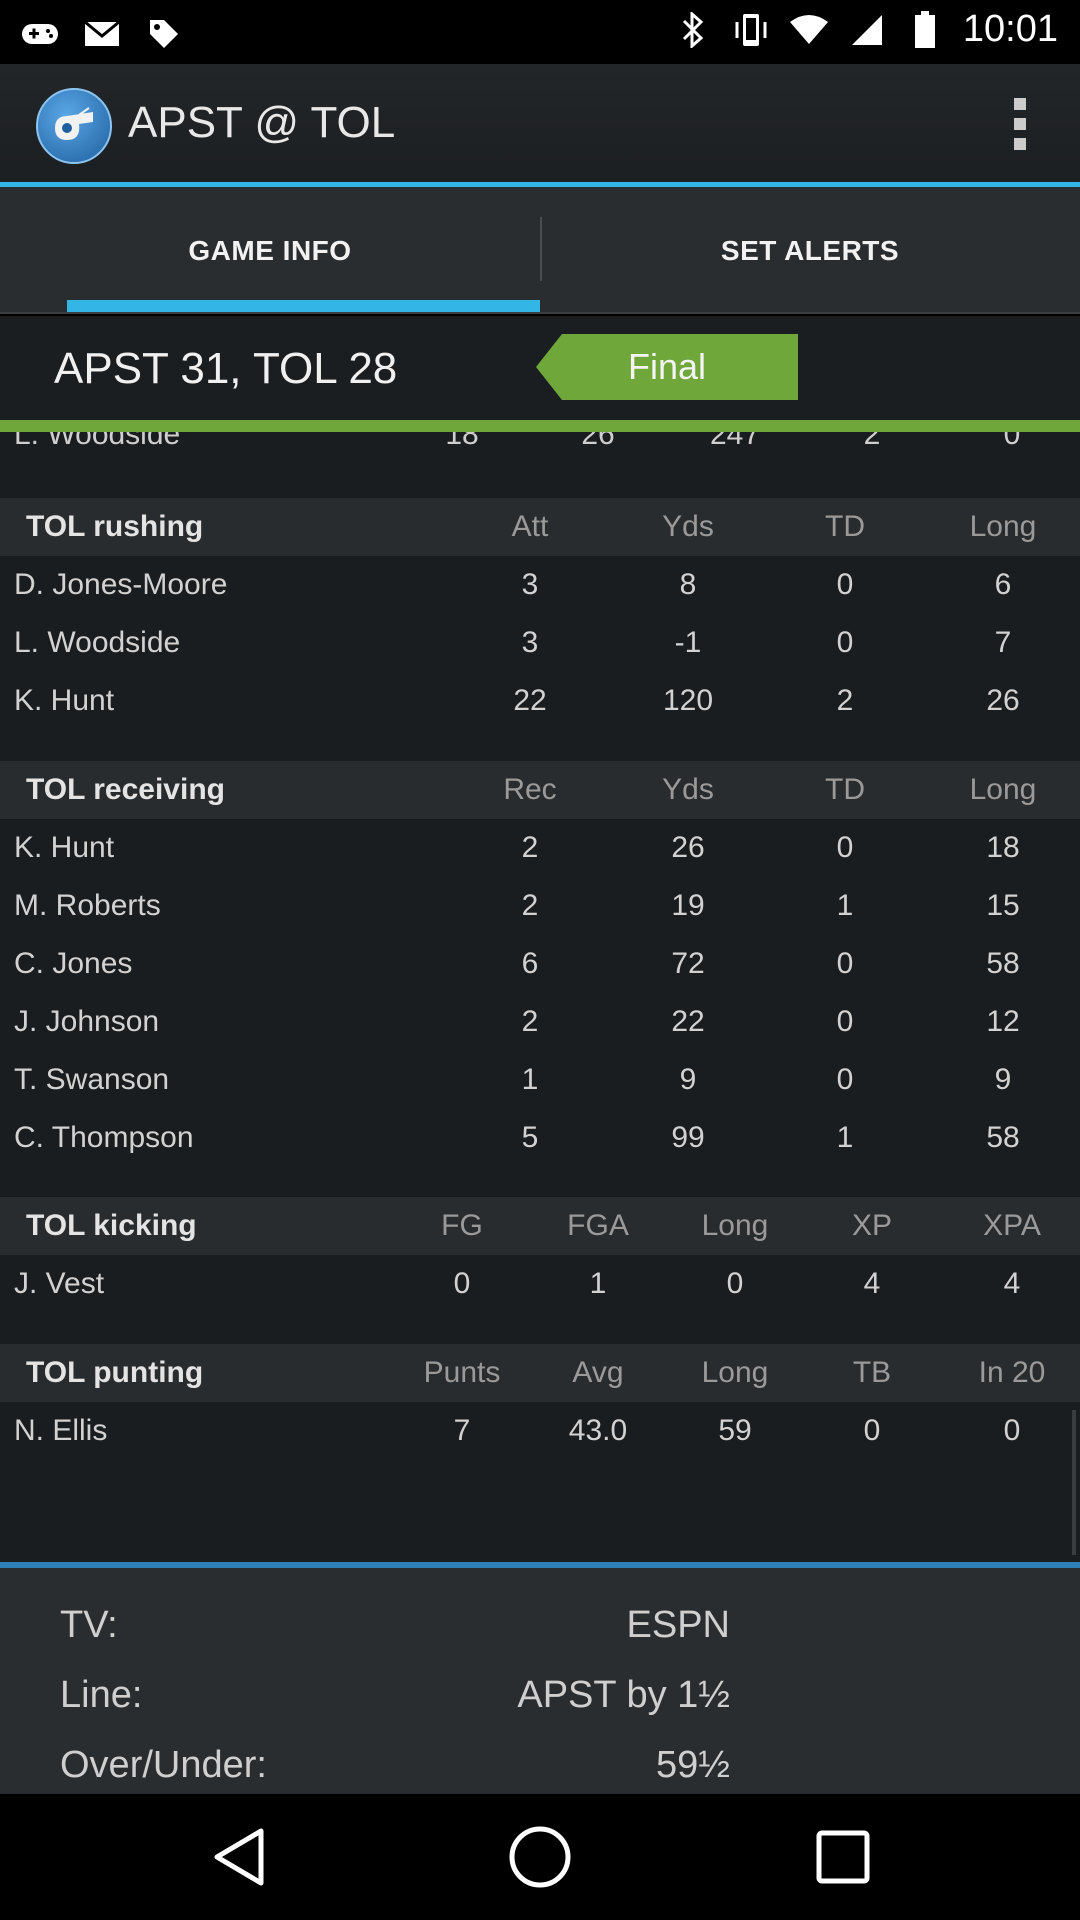  What do you see at coordinates (61, 1430) in the screenshot?
I see `player-name: N. Ellis` at bounding box center [61, 1430].